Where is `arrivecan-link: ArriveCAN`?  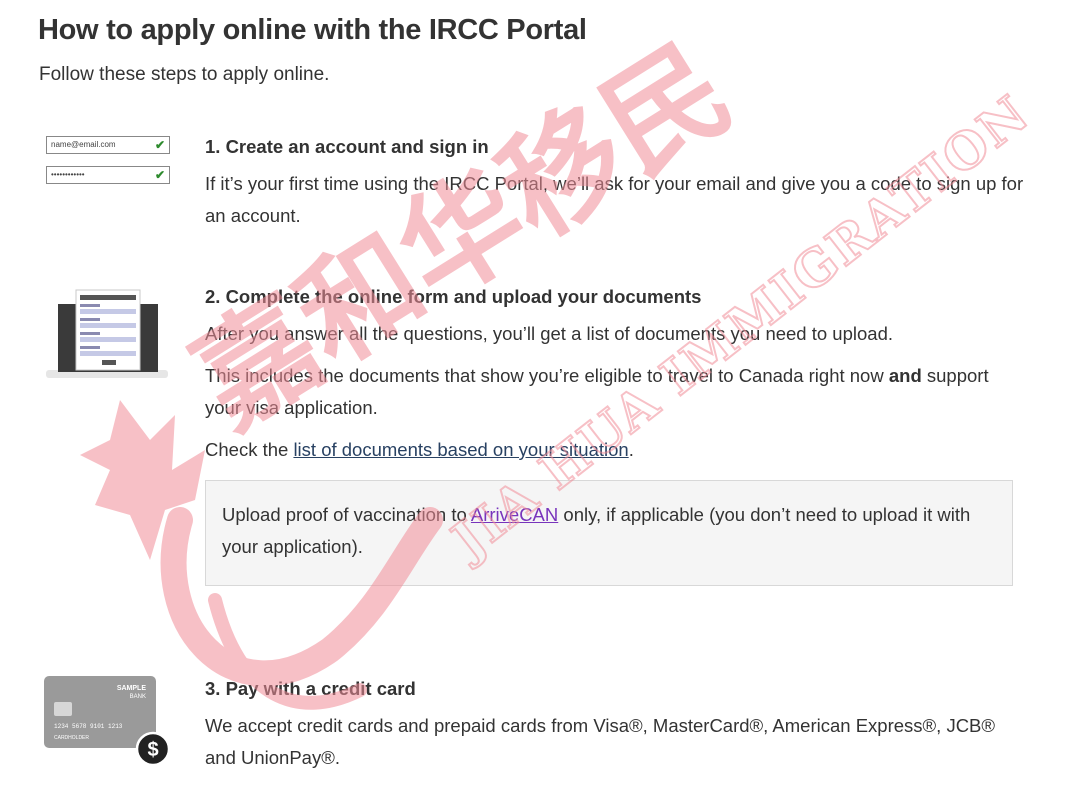
arrivecan-link: ArriveCAN is located at coordinates (514, 514).